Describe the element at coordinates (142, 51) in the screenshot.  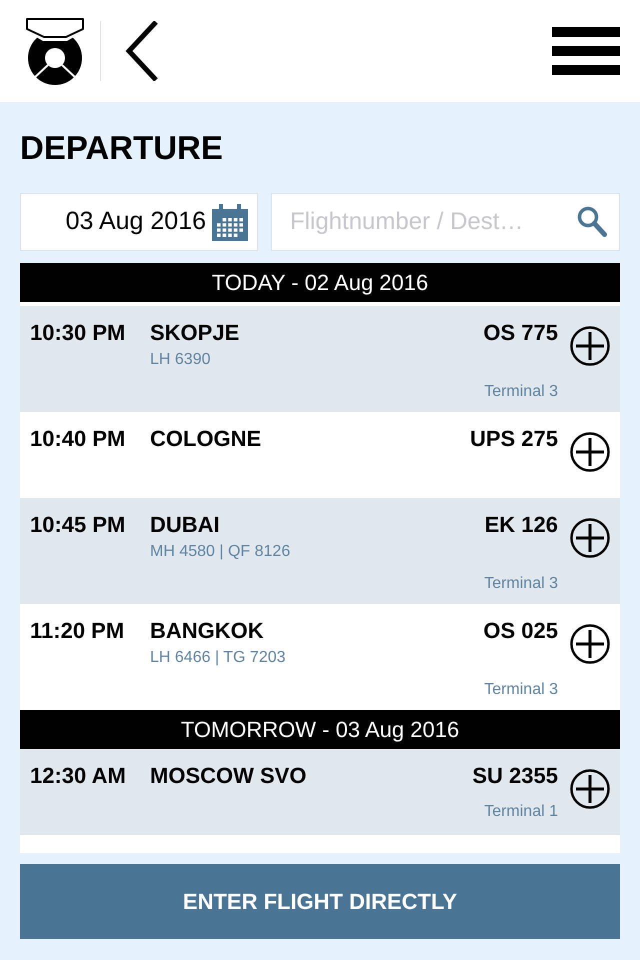
I see `back-icon` at that location.